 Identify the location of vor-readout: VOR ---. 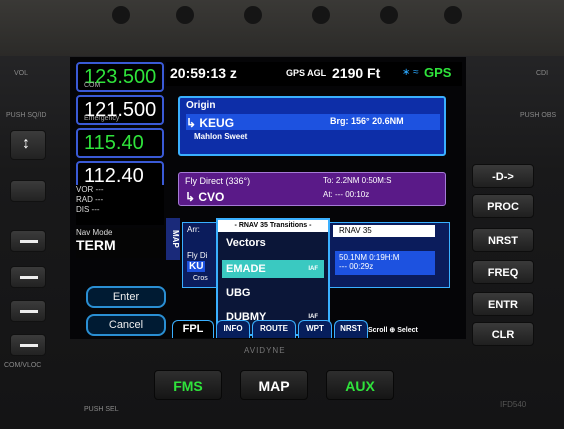
(90, 189).